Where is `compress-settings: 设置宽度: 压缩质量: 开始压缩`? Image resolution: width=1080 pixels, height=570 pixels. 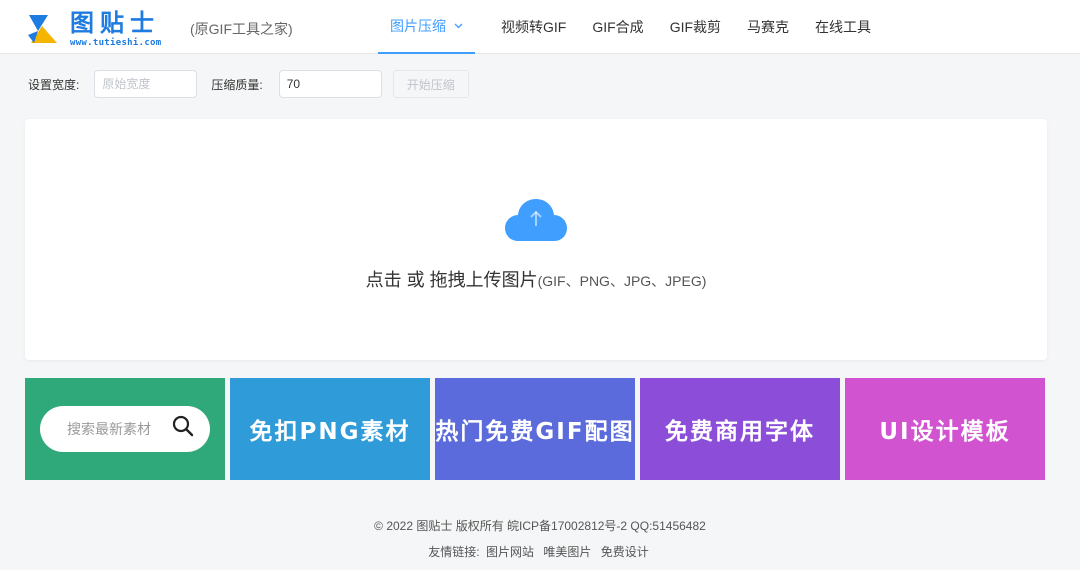
compress-settings: 设置宽度: 压缩质量: 开始压缩 is located at coordinates (248, 84).